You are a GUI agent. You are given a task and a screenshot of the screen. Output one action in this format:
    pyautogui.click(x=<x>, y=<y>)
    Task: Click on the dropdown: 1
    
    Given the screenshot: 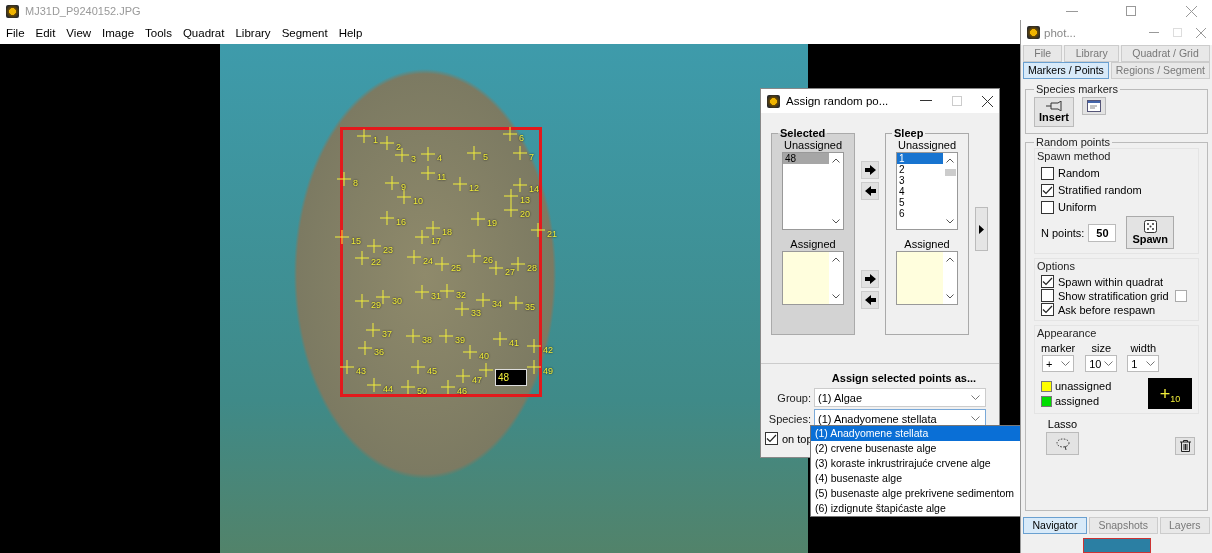 What is the action you would take?
    pyautogui.click(x=1143, y=363)
    